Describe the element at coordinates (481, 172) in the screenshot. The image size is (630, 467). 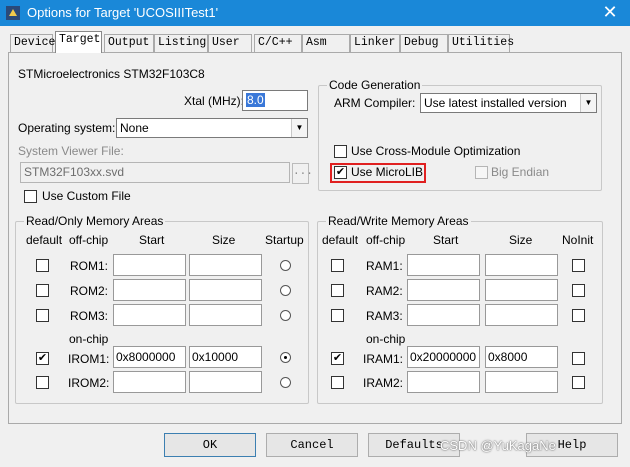
I see `big-endian-checkbox` at that location.